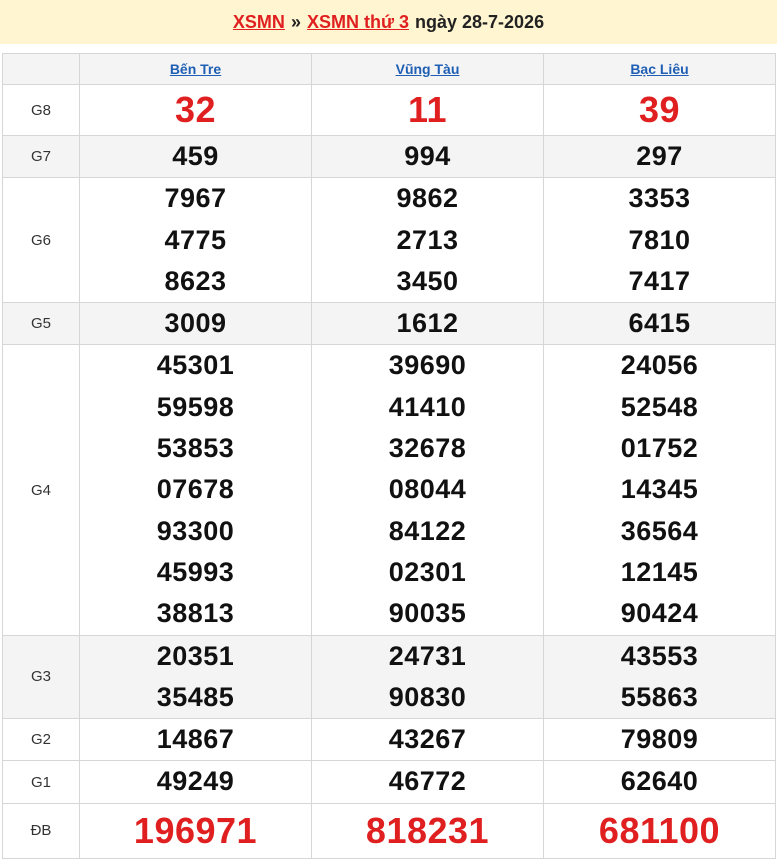 The height and width of the screenshot is (862, 777). I want to click on result-cell: 62640, so click(659, 782).